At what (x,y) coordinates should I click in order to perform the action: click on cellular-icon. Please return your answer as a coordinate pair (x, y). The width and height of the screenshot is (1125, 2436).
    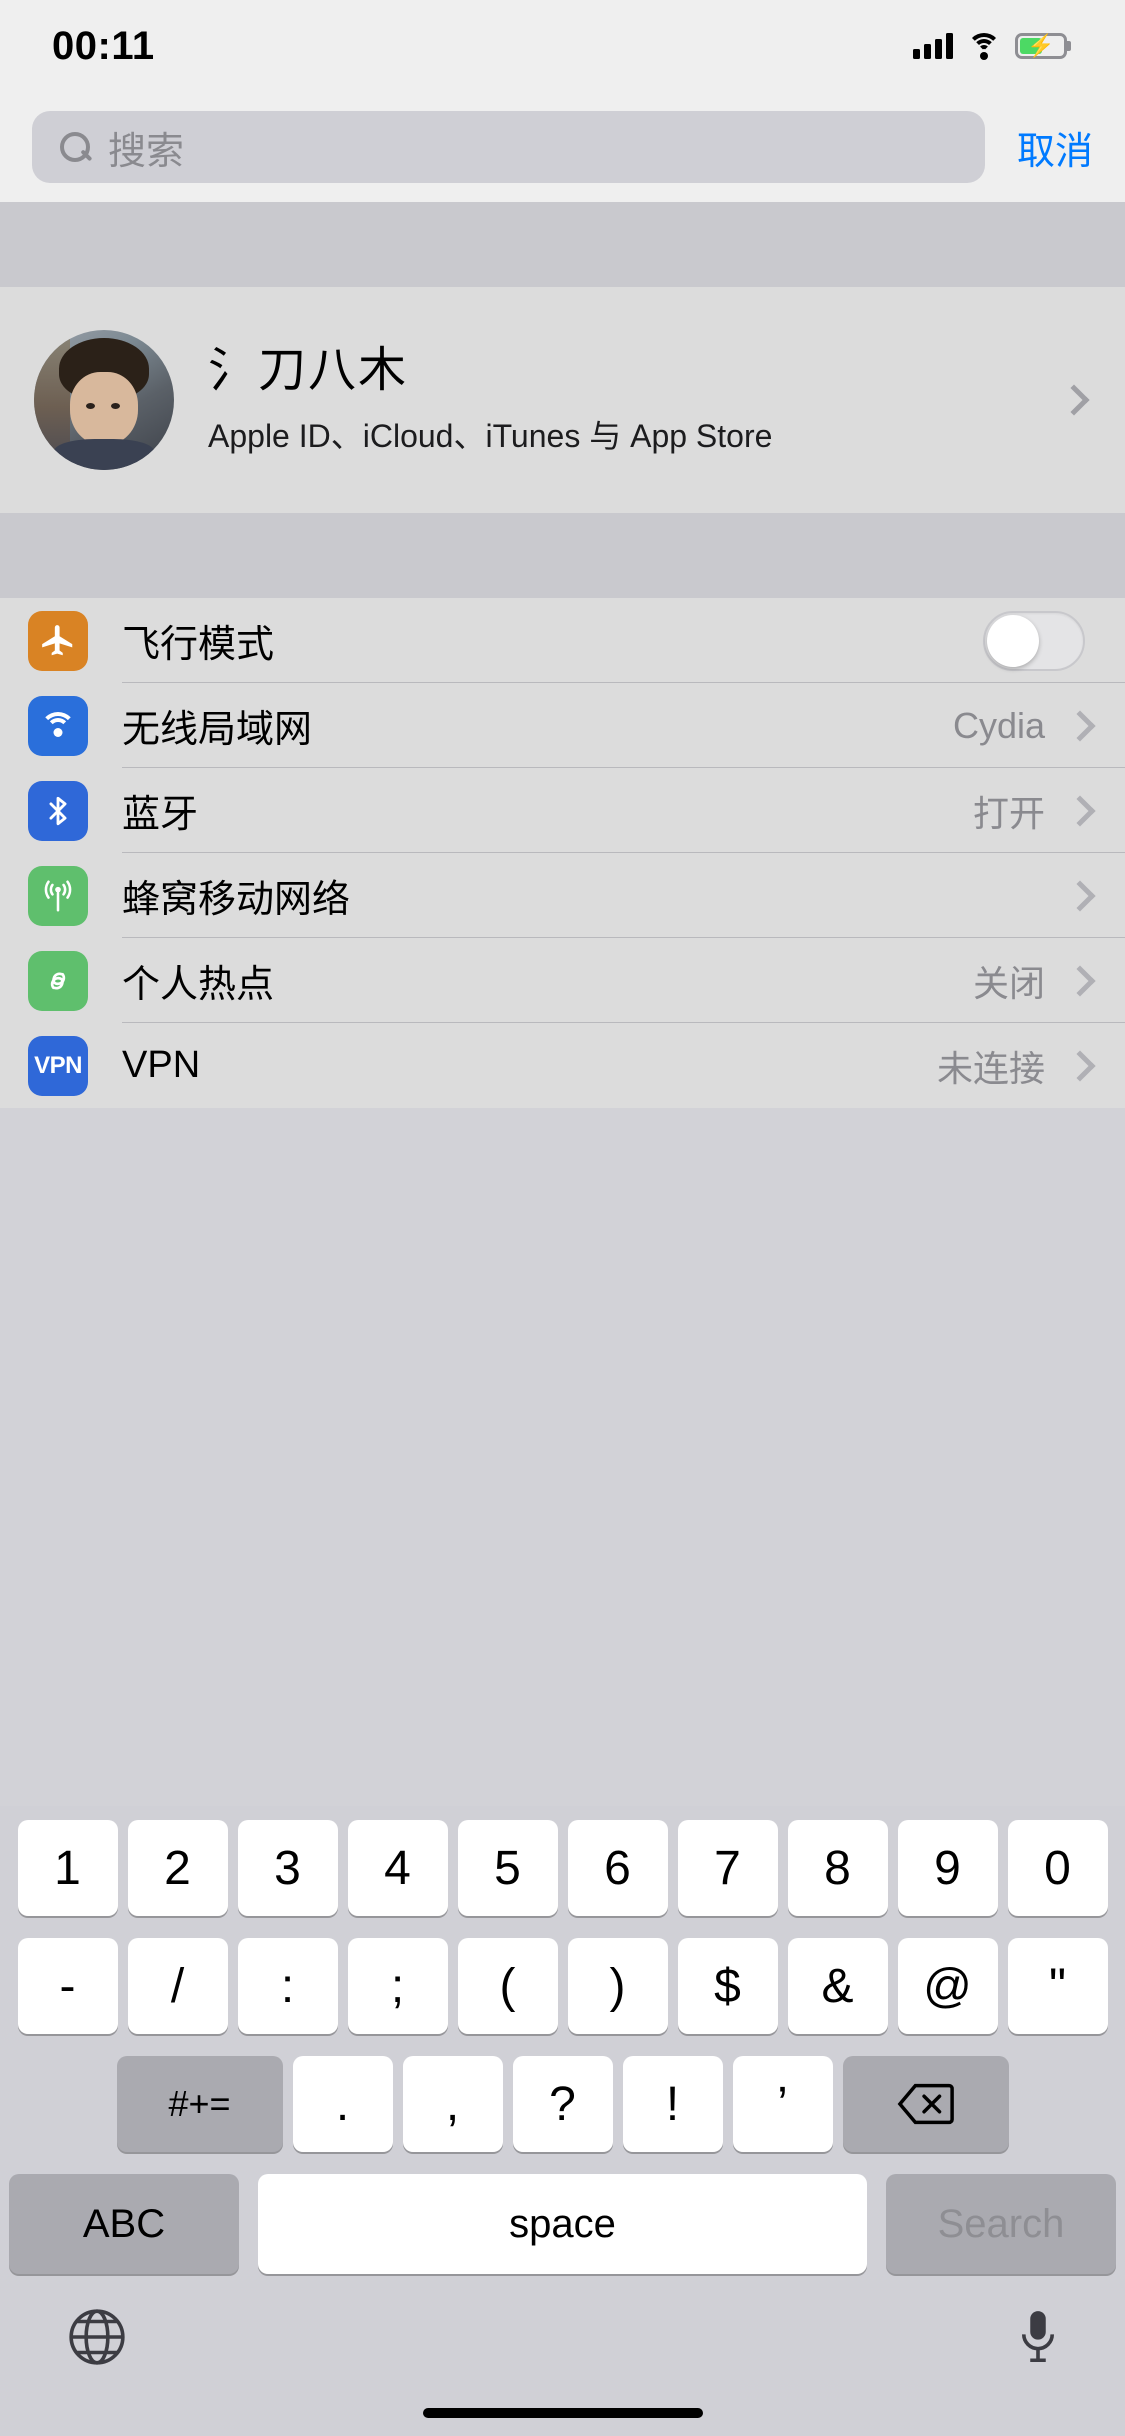
    Looking at the image, I should click on (58, 895).